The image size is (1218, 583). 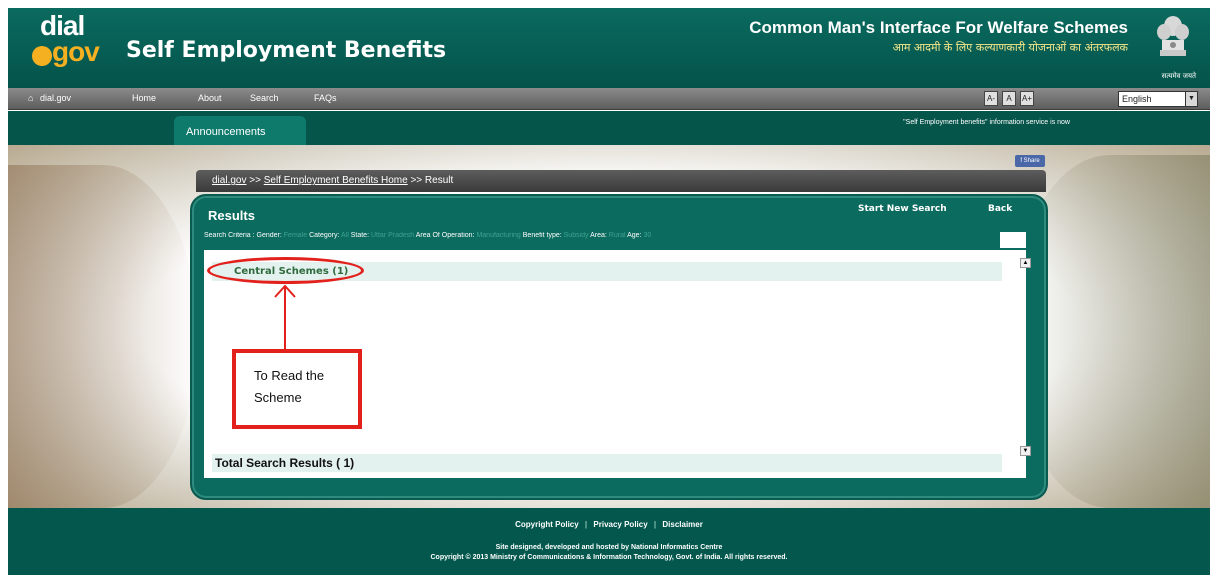 I want to click on criteria-benefit-type-value: Subsidy, so click(x=576, y=235).